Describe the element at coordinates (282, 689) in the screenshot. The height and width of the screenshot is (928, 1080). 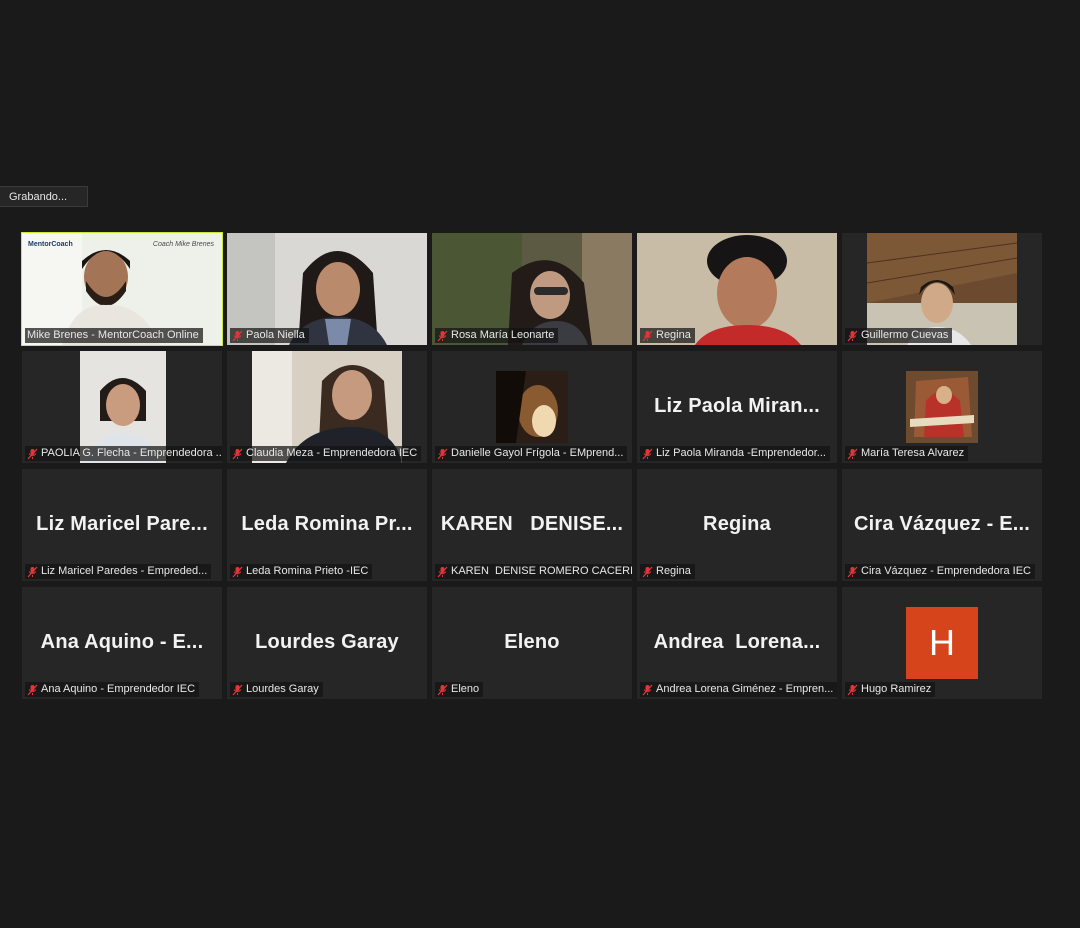
I see `participant-name: Lourdes Garay` at that location.